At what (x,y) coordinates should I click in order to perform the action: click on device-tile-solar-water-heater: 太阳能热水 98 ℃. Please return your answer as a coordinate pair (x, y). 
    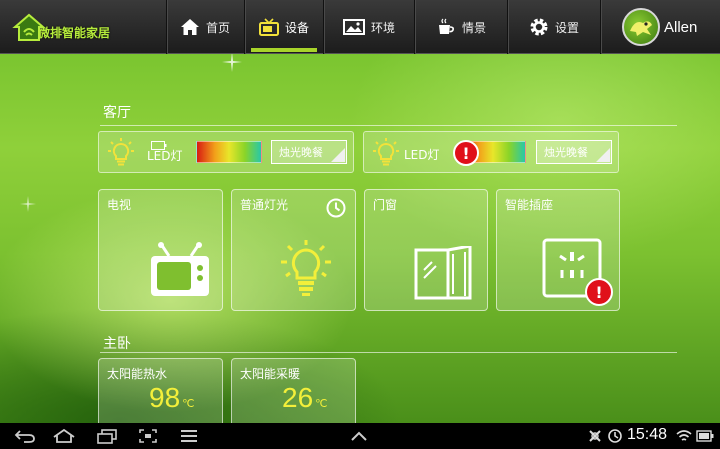
    Looking at the image, I should click on (160, 390).